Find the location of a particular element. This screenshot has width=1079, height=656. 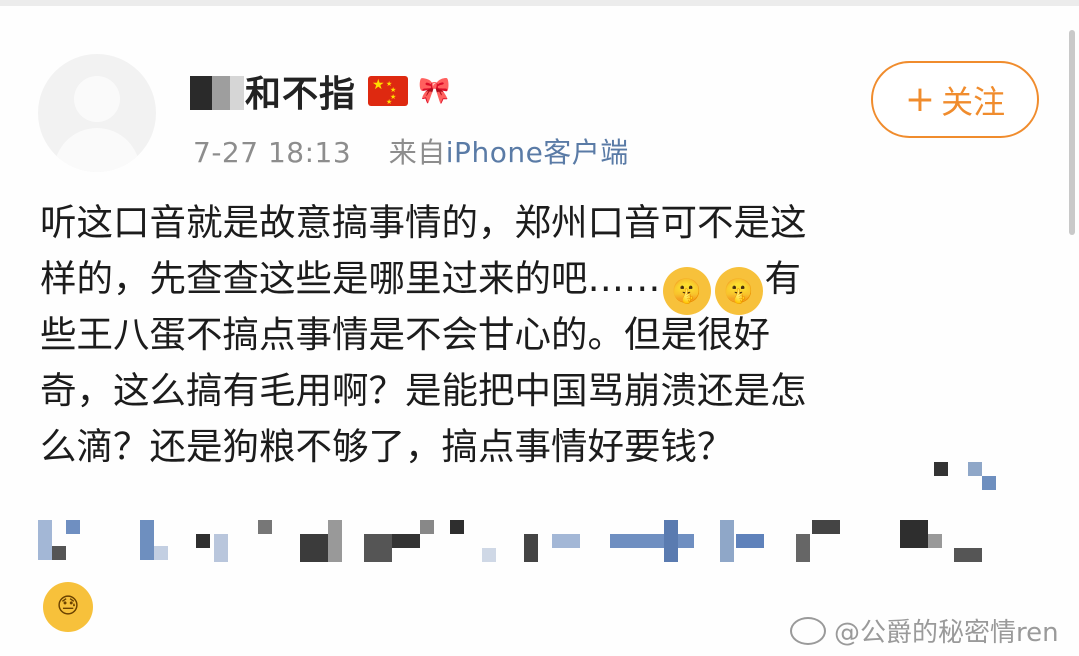

weibo-logo-icon is located at coordinates (808, 630).